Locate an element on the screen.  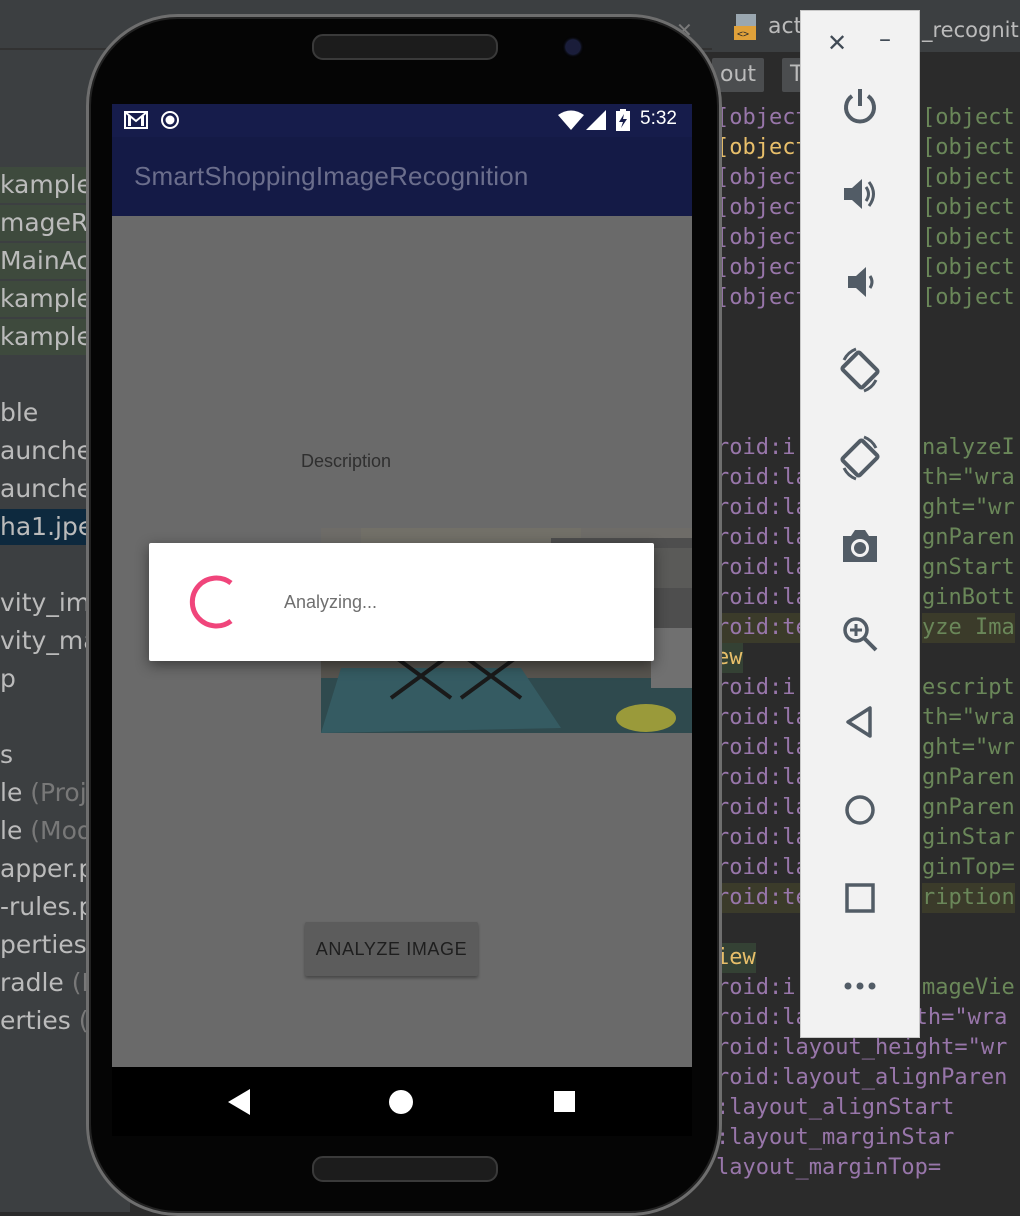
zoom-button is located at coordinates (860, 634).